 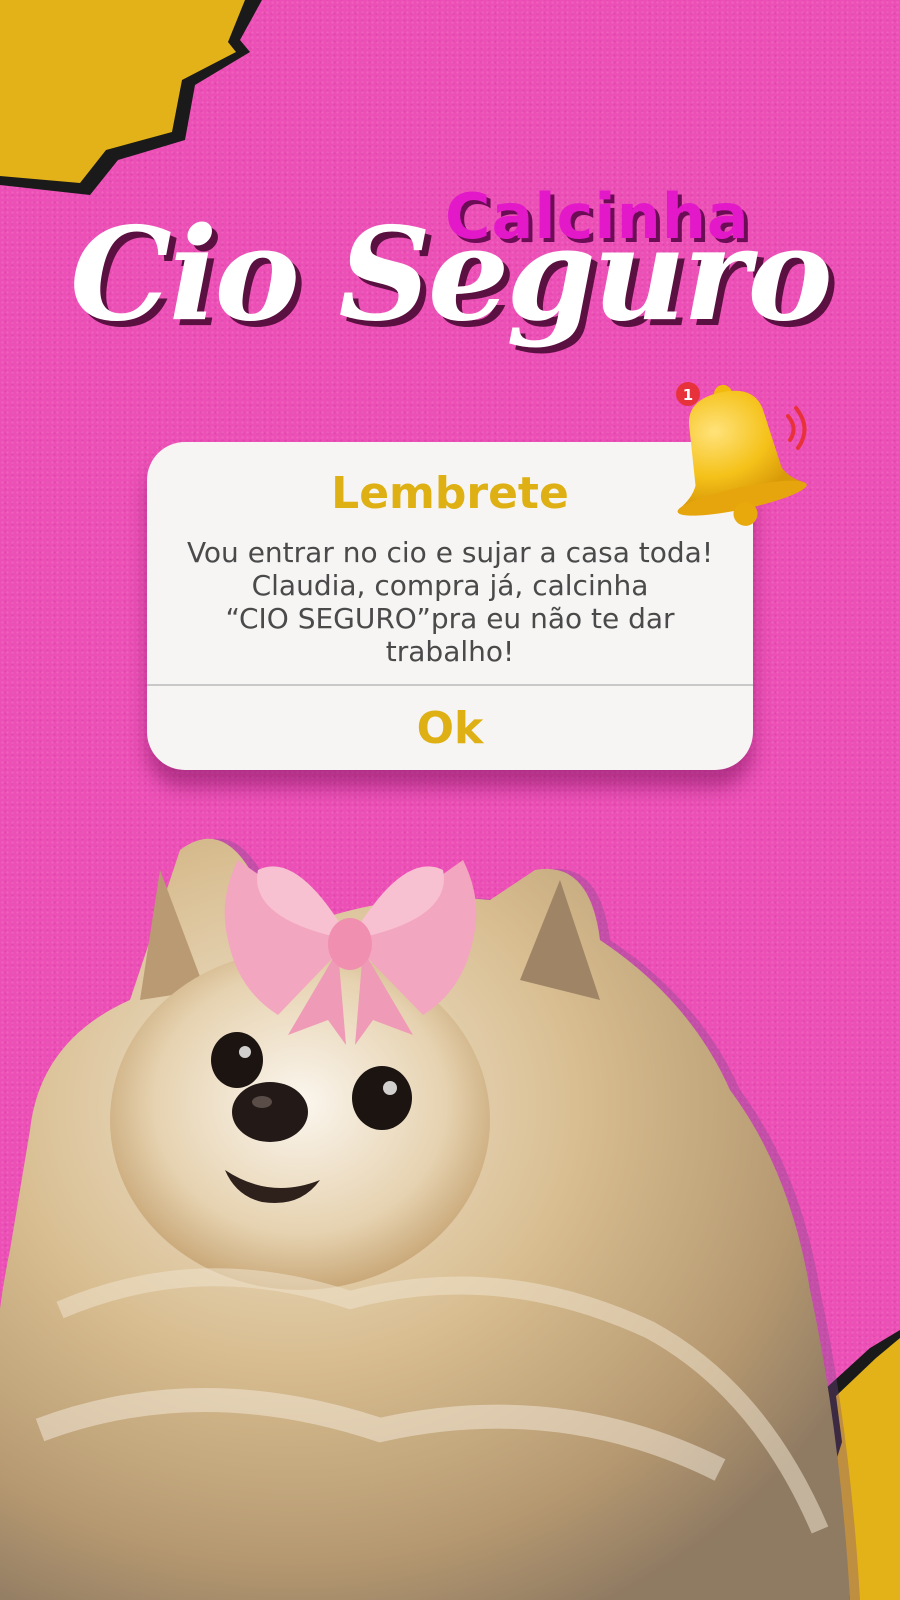 What do you see at coordinates (597, 216) in the screenshot?
I see `poster-subtitle: Calcinha` at bounding box center [597, 216].